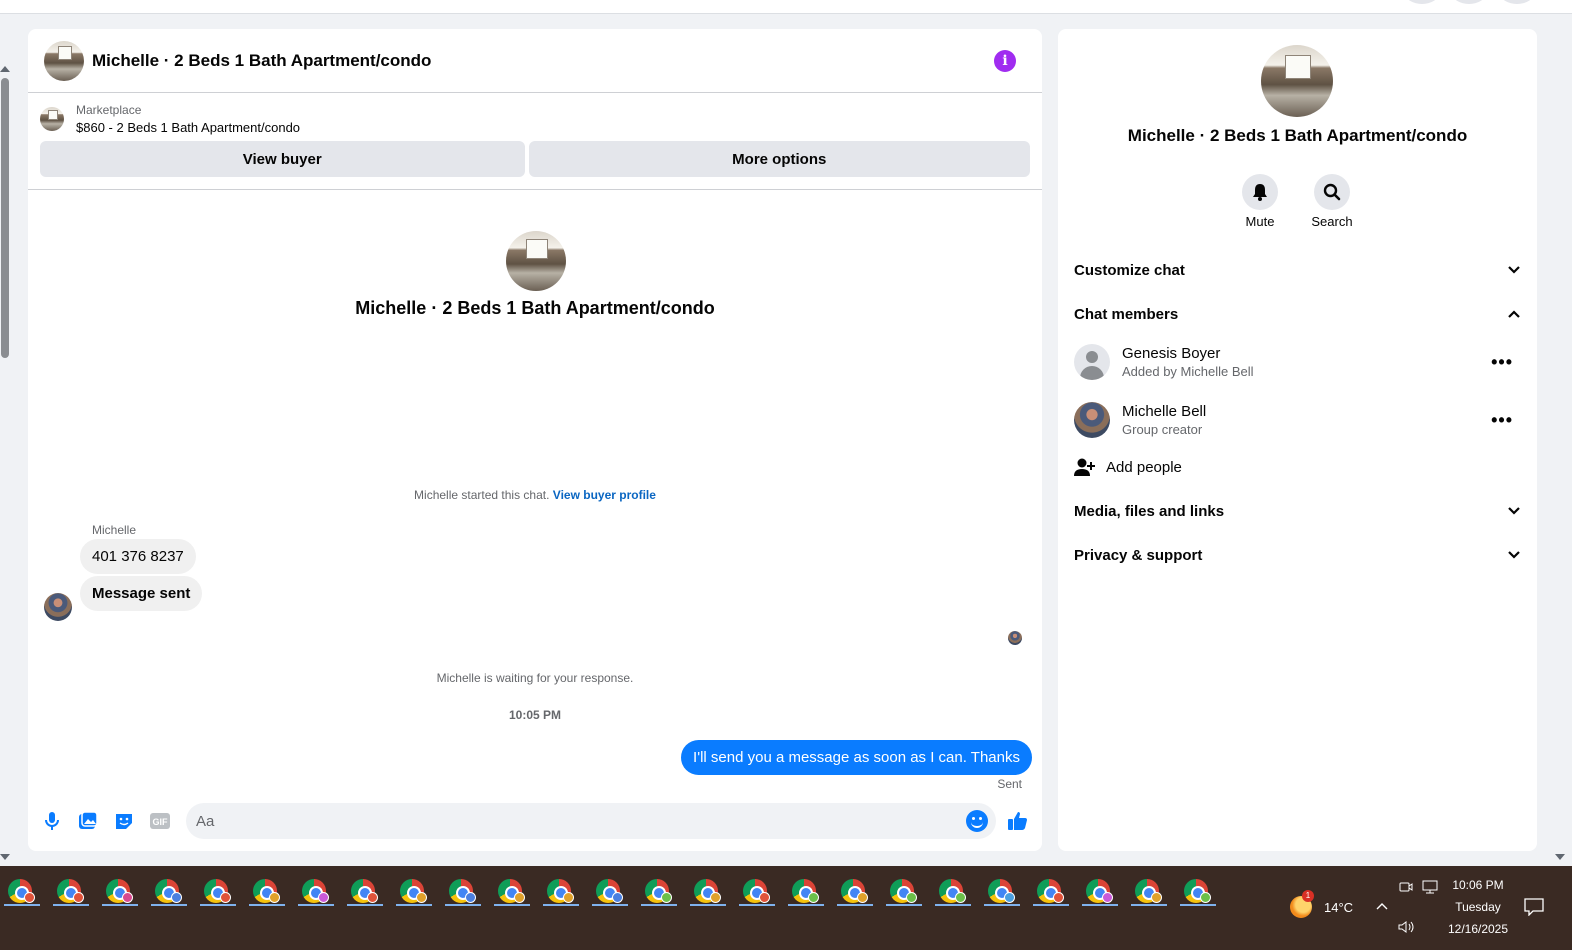  I want to click on clock-time: 10:06 PM, so click(1478, 885).